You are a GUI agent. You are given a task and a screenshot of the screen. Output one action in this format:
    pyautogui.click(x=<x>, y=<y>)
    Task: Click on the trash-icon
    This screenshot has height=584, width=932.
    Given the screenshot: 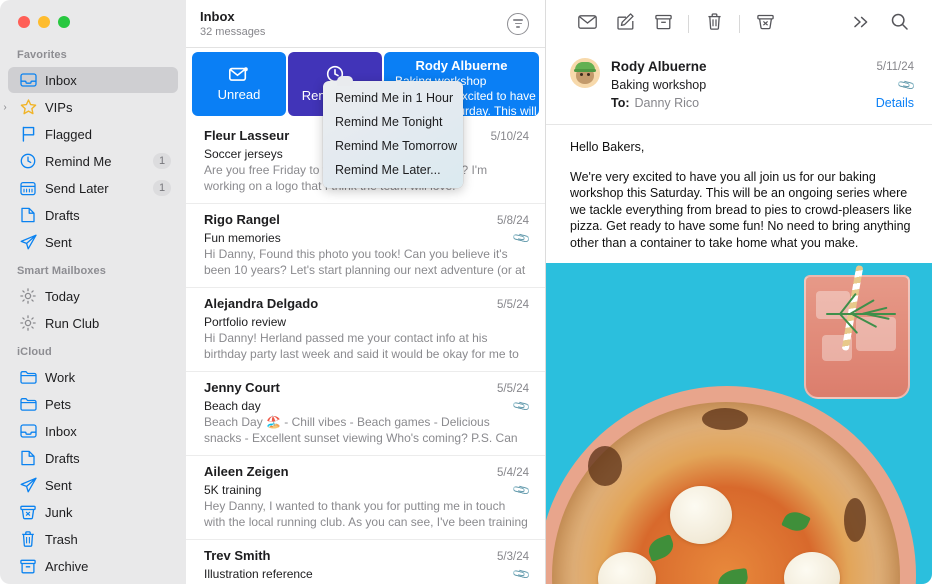 What is the action you would take?
    pyautogui.click(x=28, y=539)
    